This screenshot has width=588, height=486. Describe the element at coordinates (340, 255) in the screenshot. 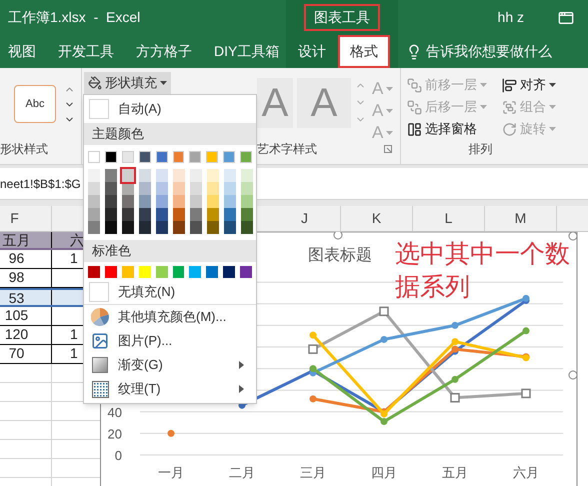

I see `chart-title: 图表标题` at that location.